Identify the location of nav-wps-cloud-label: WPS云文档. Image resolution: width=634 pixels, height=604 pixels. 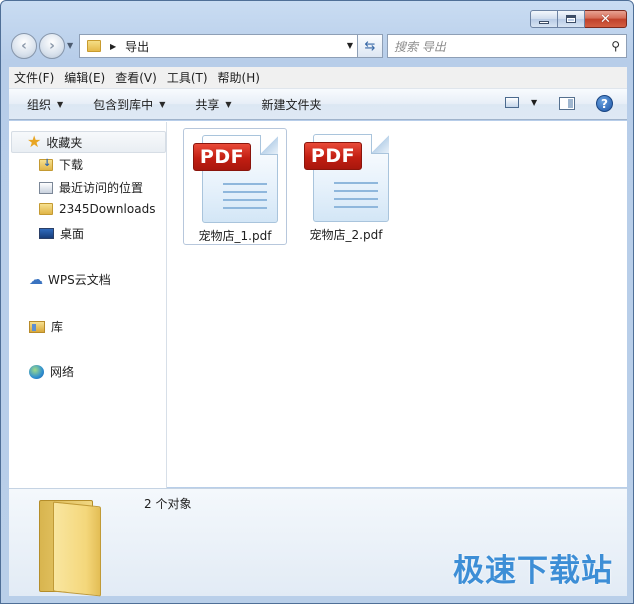
(79, 280).